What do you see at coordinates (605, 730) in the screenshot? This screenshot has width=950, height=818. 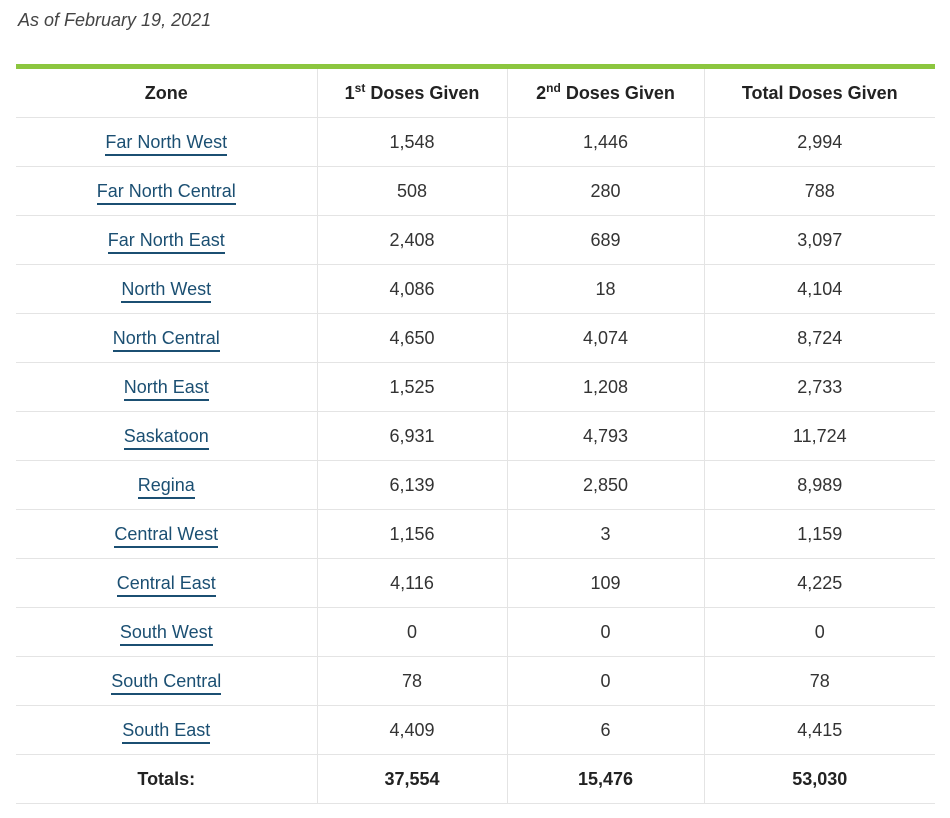 I see `second-doses-cell: 6` at bounding box center [605, 730].